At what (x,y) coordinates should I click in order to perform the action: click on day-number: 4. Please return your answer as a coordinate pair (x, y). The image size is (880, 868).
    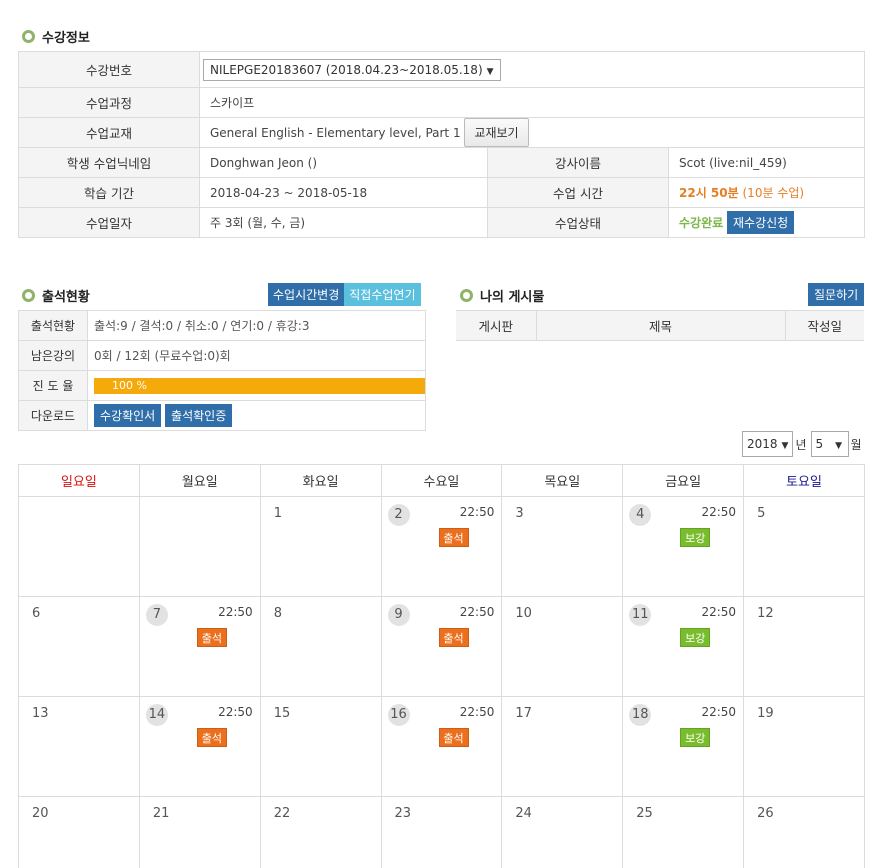
    Looking at the image, I should click on (640, 515).